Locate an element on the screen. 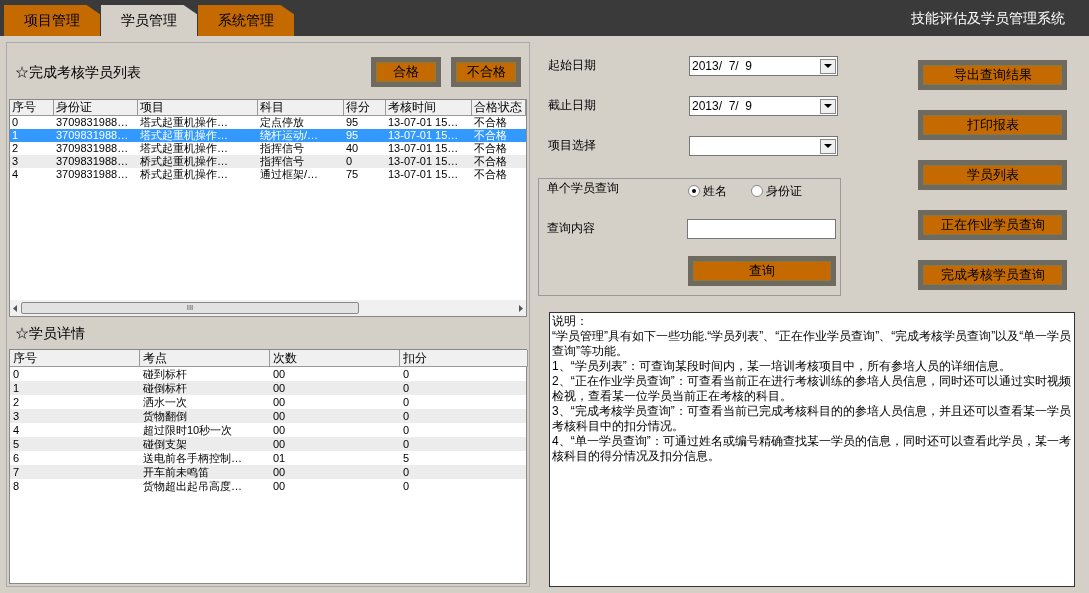  field-label: 截止日期 is located at coordinates (572, 105).